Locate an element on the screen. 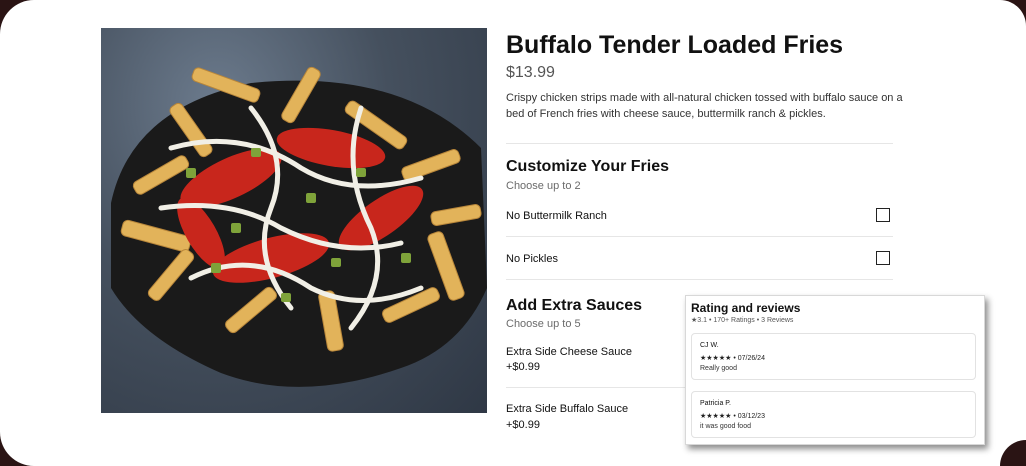  reviews-summary: ★3.1 • 170+ Ratings • 3 Reviews is located at coordinates (742, 320).